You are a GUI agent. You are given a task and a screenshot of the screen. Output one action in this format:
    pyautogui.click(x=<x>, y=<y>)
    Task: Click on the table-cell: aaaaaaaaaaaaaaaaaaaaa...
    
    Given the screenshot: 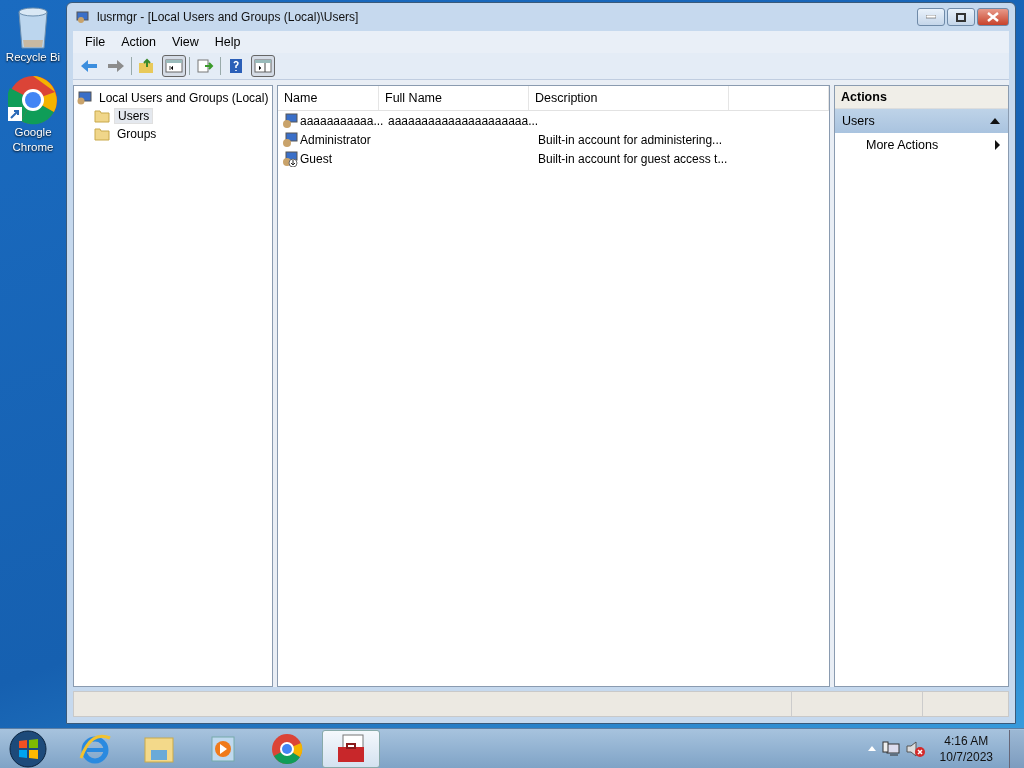 What is the action you would take?
    pyautogui.click(x=463, y=120)
    